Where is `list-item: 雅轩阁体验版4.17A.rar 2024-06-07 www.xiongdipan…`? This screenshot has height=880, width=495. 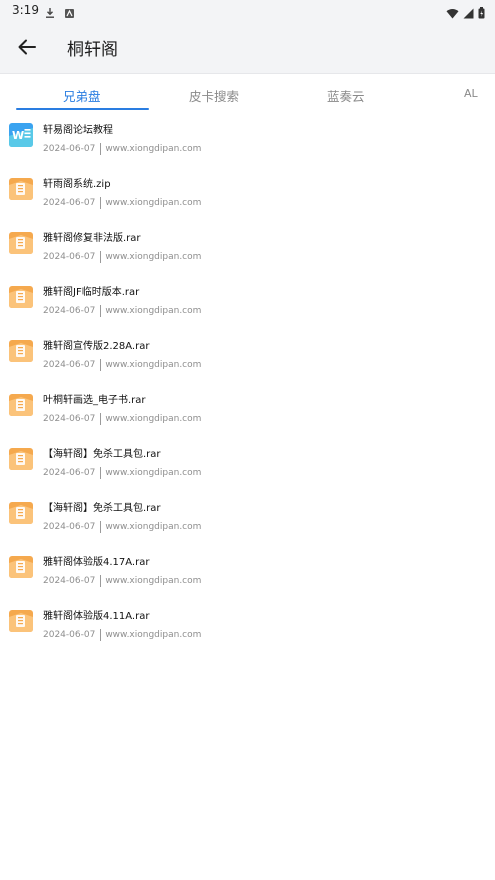 list-item: 雅轩阁体验版4.17A.rar 2024-06-07 www.xiongdipan… is located at coordinates (247, 573).